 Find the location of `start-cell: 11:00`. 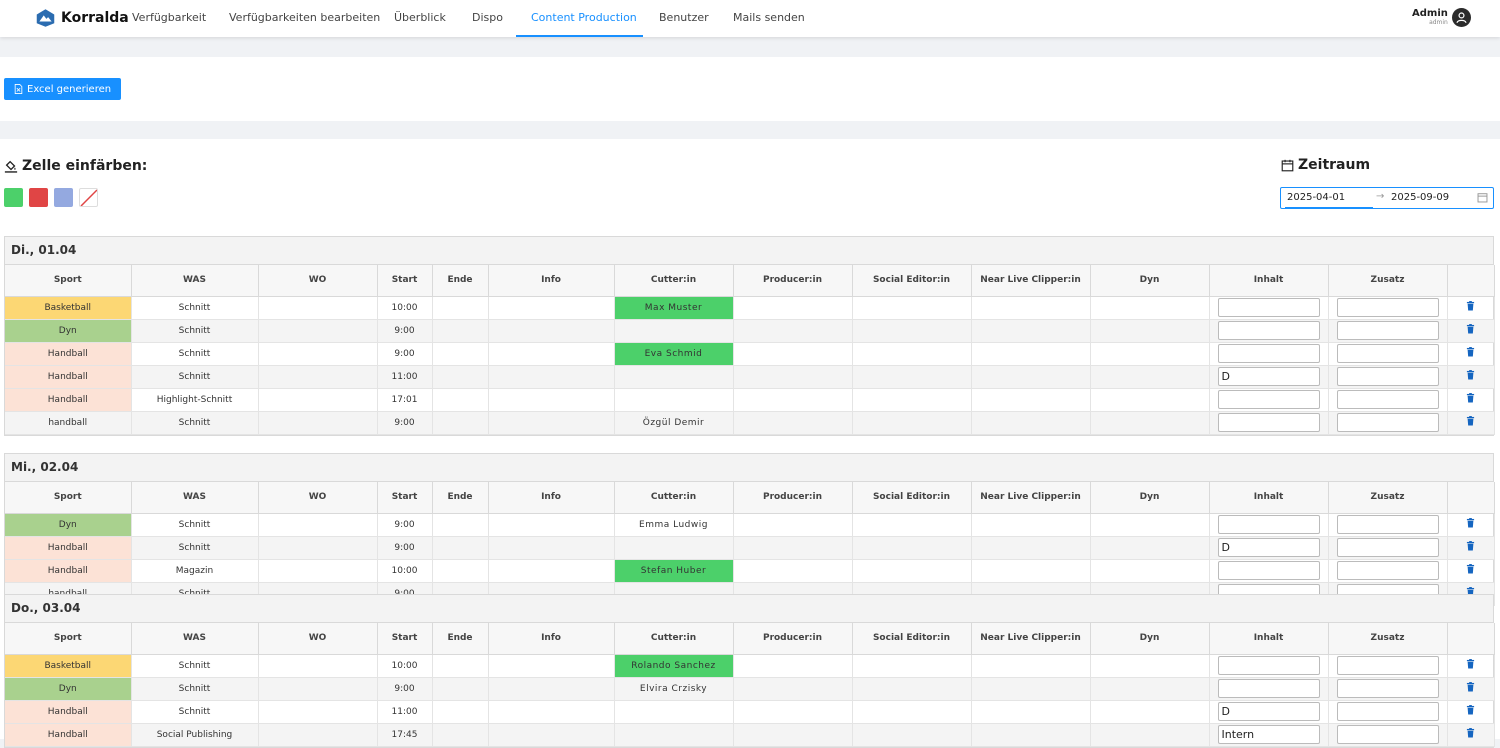

start-cell: 11:00 is located at coordinates (405, 377).